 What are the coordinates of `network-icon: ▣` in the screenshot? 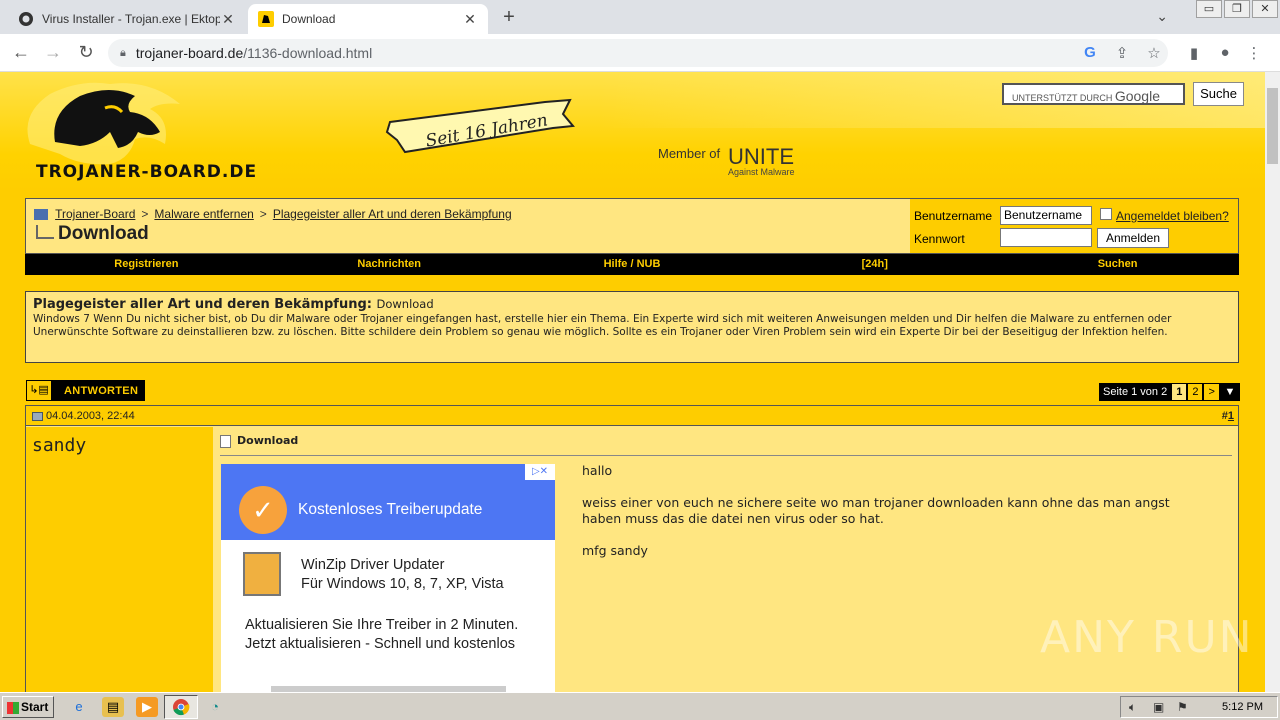 It's located at (1158, 707).